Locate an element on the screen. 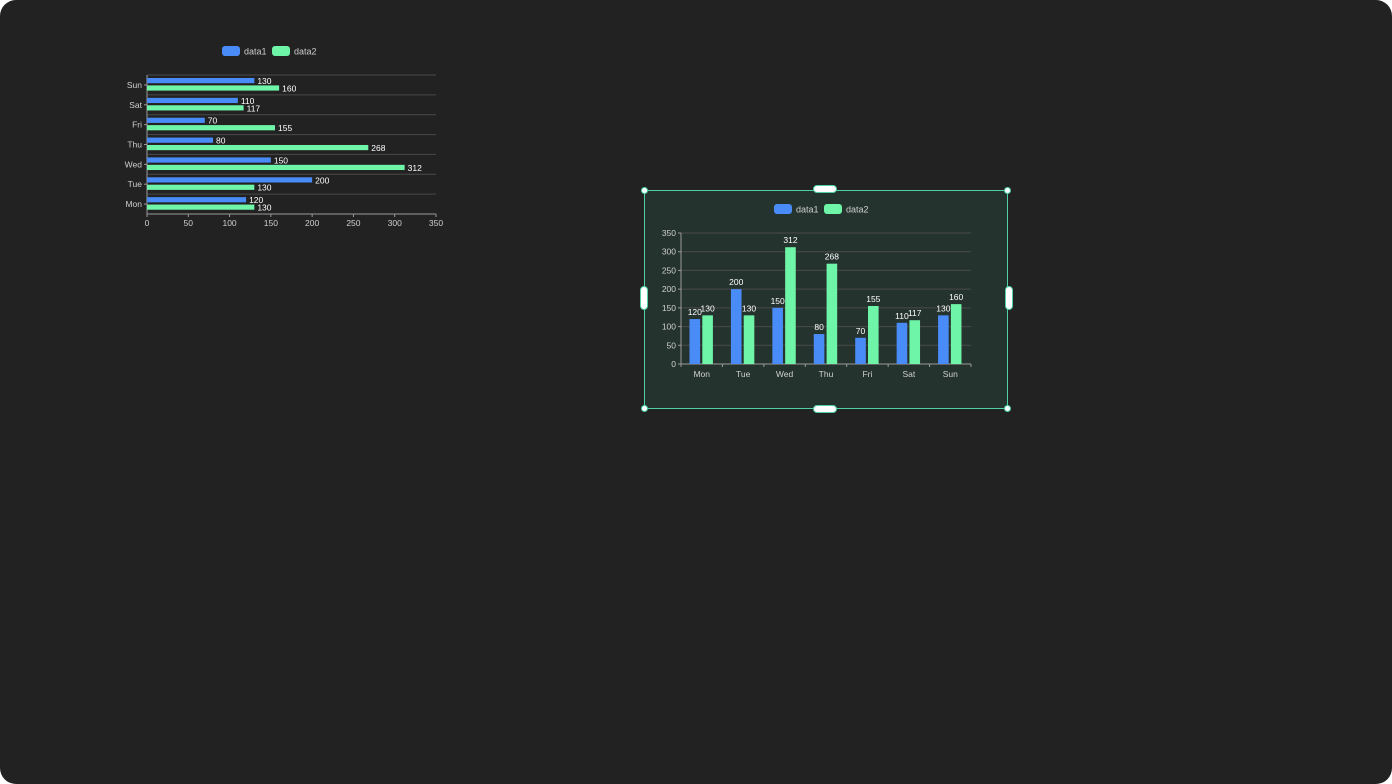 The height and width of the screenshot is (784, 1392). resize-handle-left is located at coordinates (644, 298).